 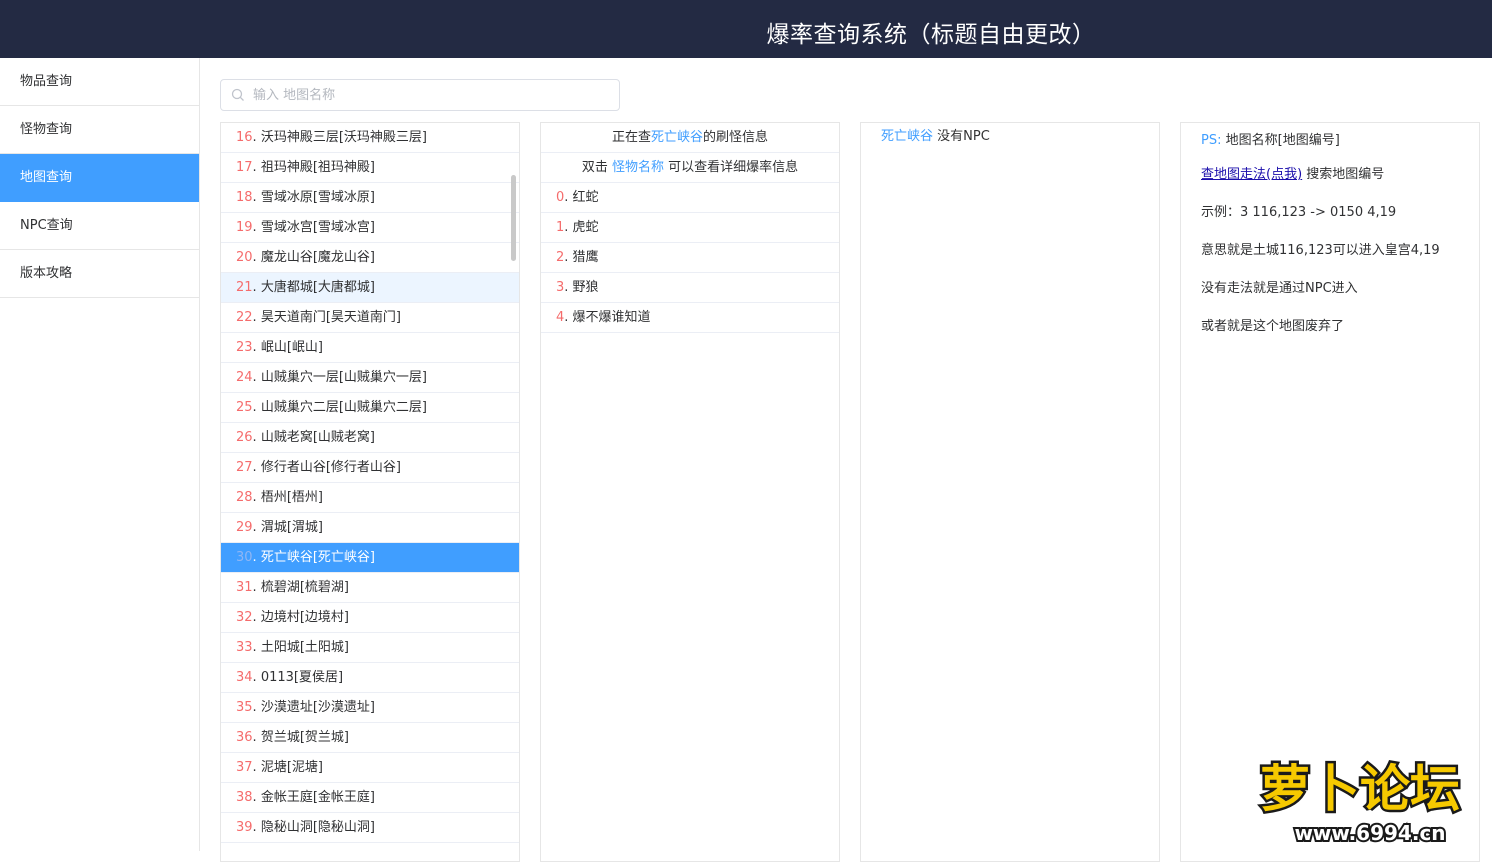 I want to click on map-list-item: 16. 沃玛神殿三层[沃玛神殿三层], so click(x=370, y=138).